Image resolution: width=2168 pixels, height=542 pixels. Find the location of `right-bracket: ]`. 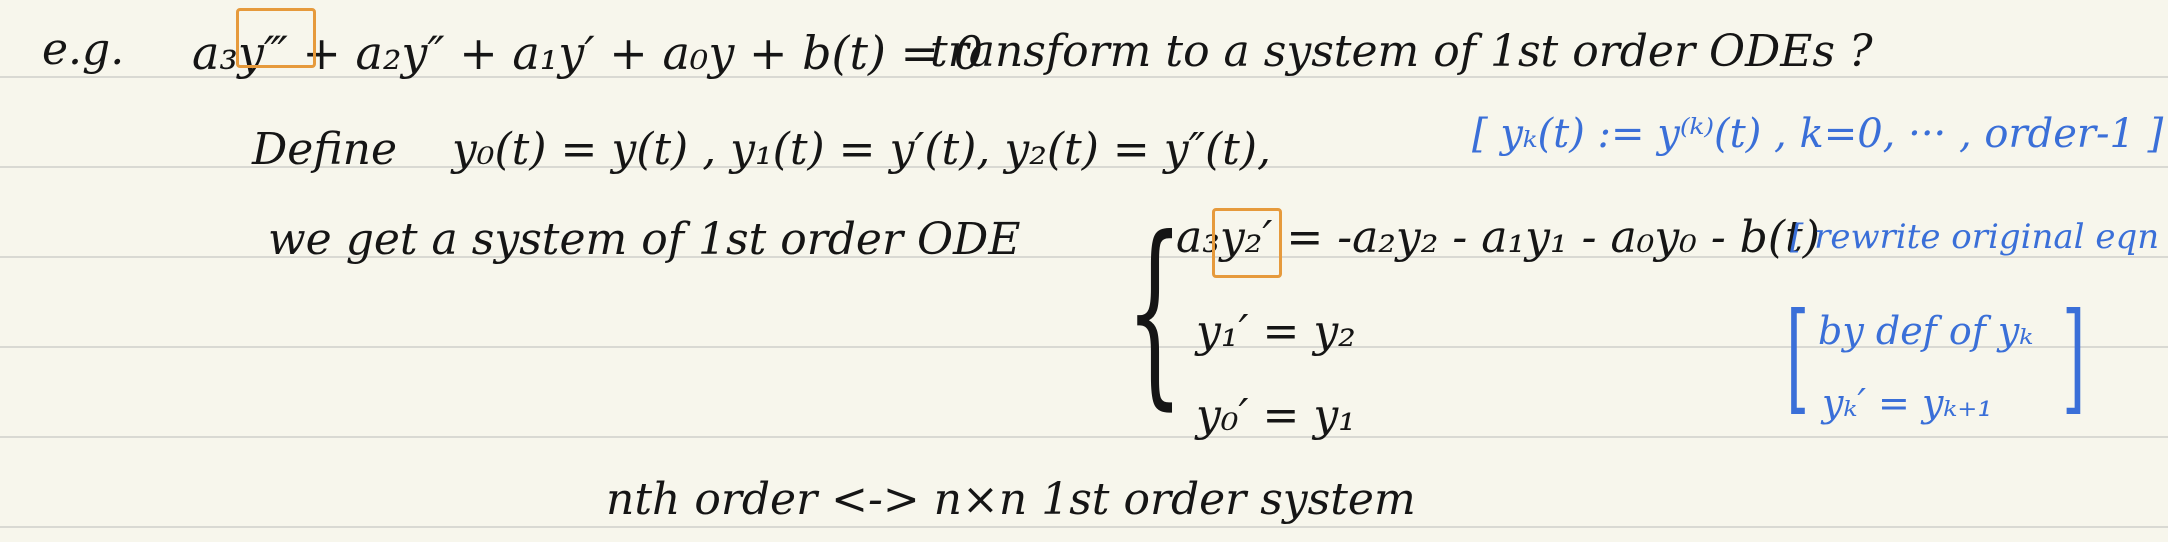

right-bracket: ] is located at coordinates (2074, 357).